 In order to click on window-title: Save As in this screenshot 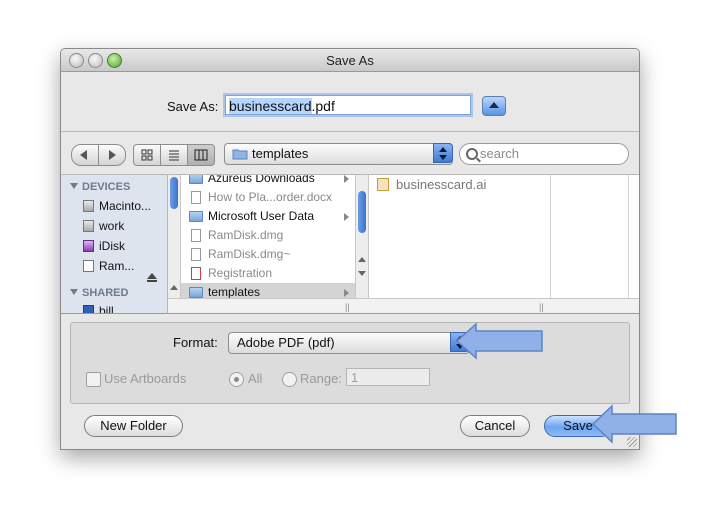, I will do `click(350, 60)`.